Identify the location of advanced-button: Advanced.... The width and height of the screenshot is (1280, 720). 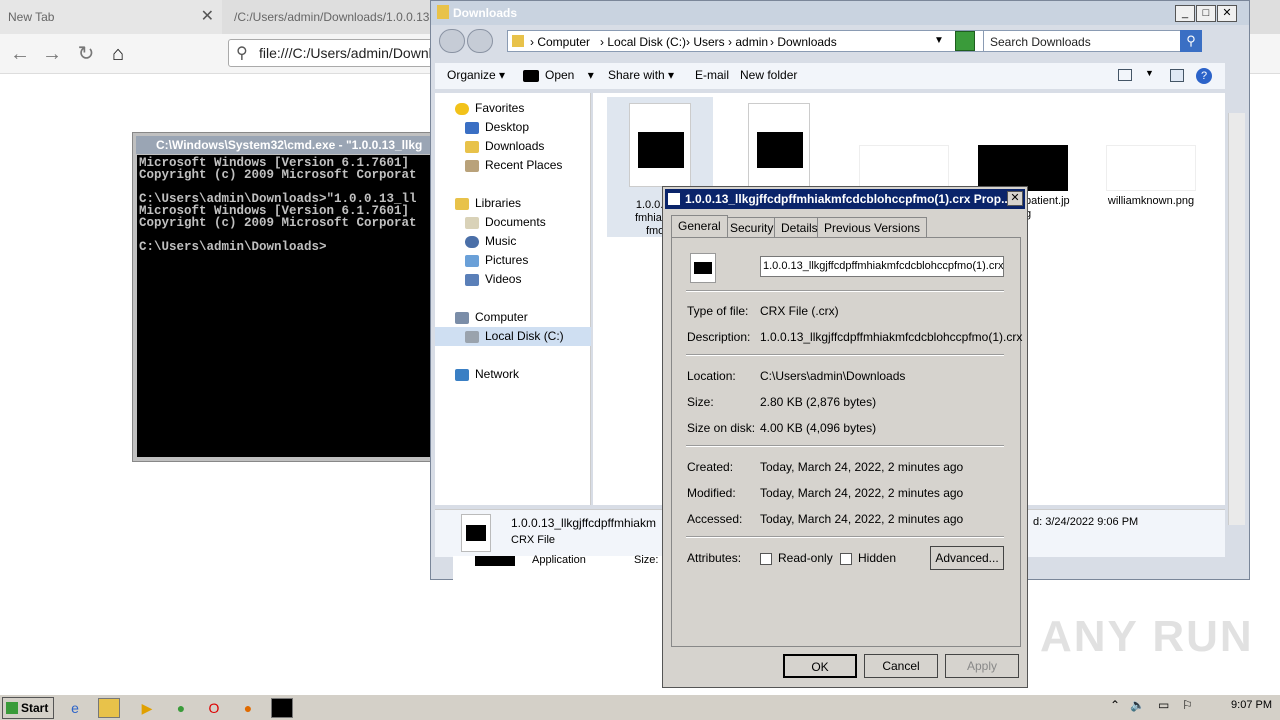
(967, 558).